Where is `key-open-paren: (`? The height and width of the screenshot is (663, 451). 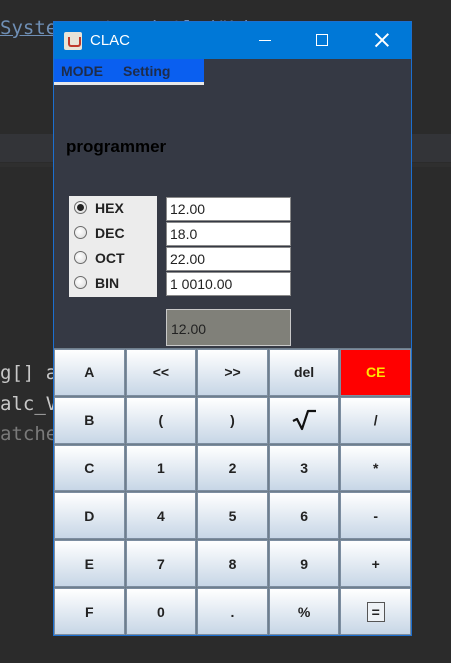 key-open-paren: ( is located at coordinates (161, 420).